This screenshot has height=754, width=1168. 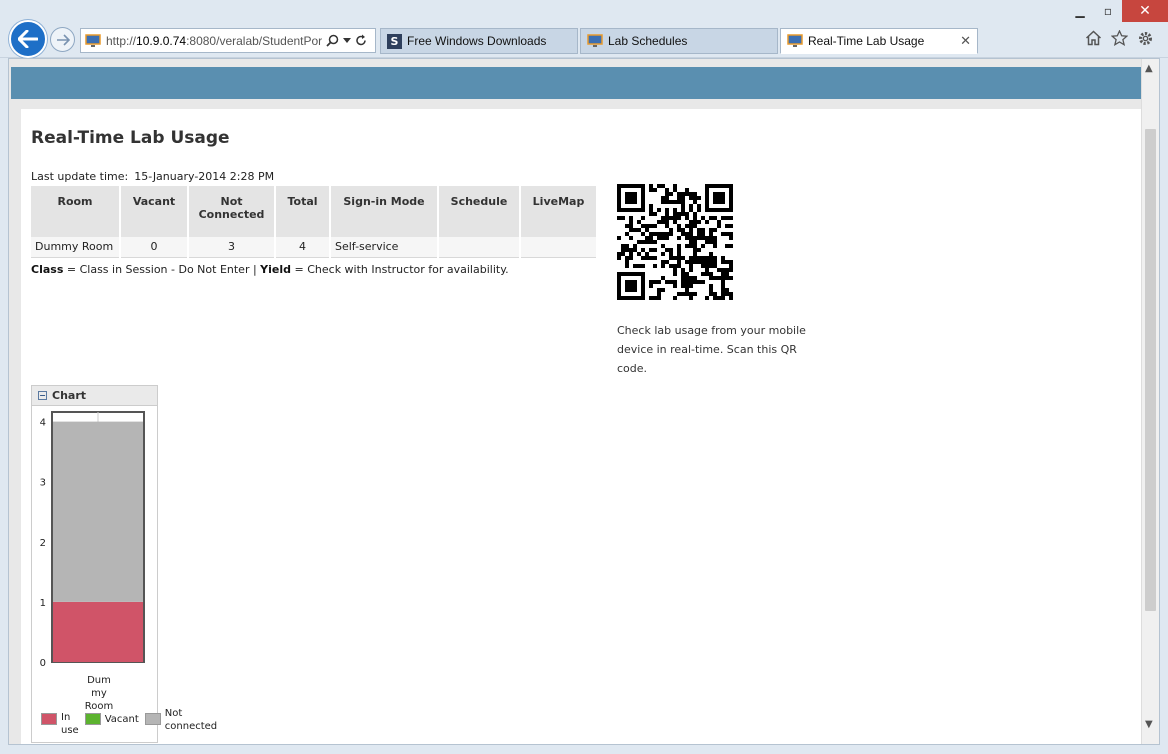 I want to click on y-tick-label: 4, so click(x=43, y=423).